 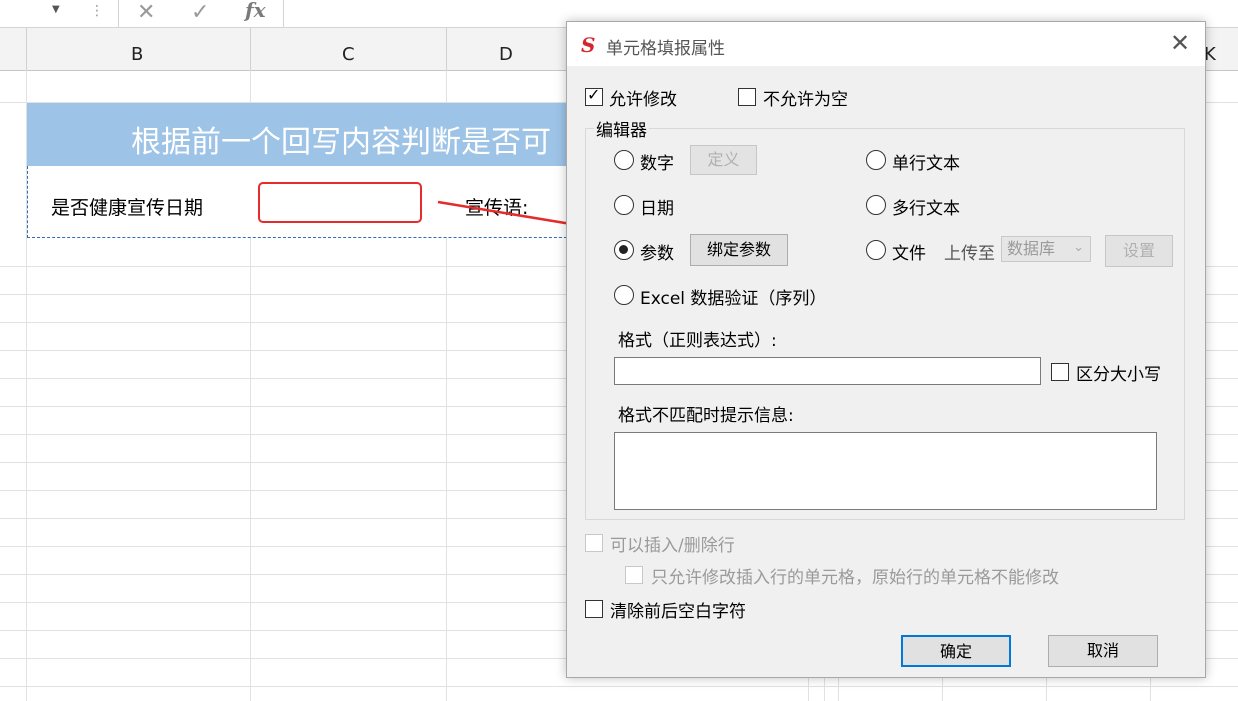 What do you see at coordinates (137, 54) in the screenshot?
I see `column-header-b: B` at bounding box center [137, 54].